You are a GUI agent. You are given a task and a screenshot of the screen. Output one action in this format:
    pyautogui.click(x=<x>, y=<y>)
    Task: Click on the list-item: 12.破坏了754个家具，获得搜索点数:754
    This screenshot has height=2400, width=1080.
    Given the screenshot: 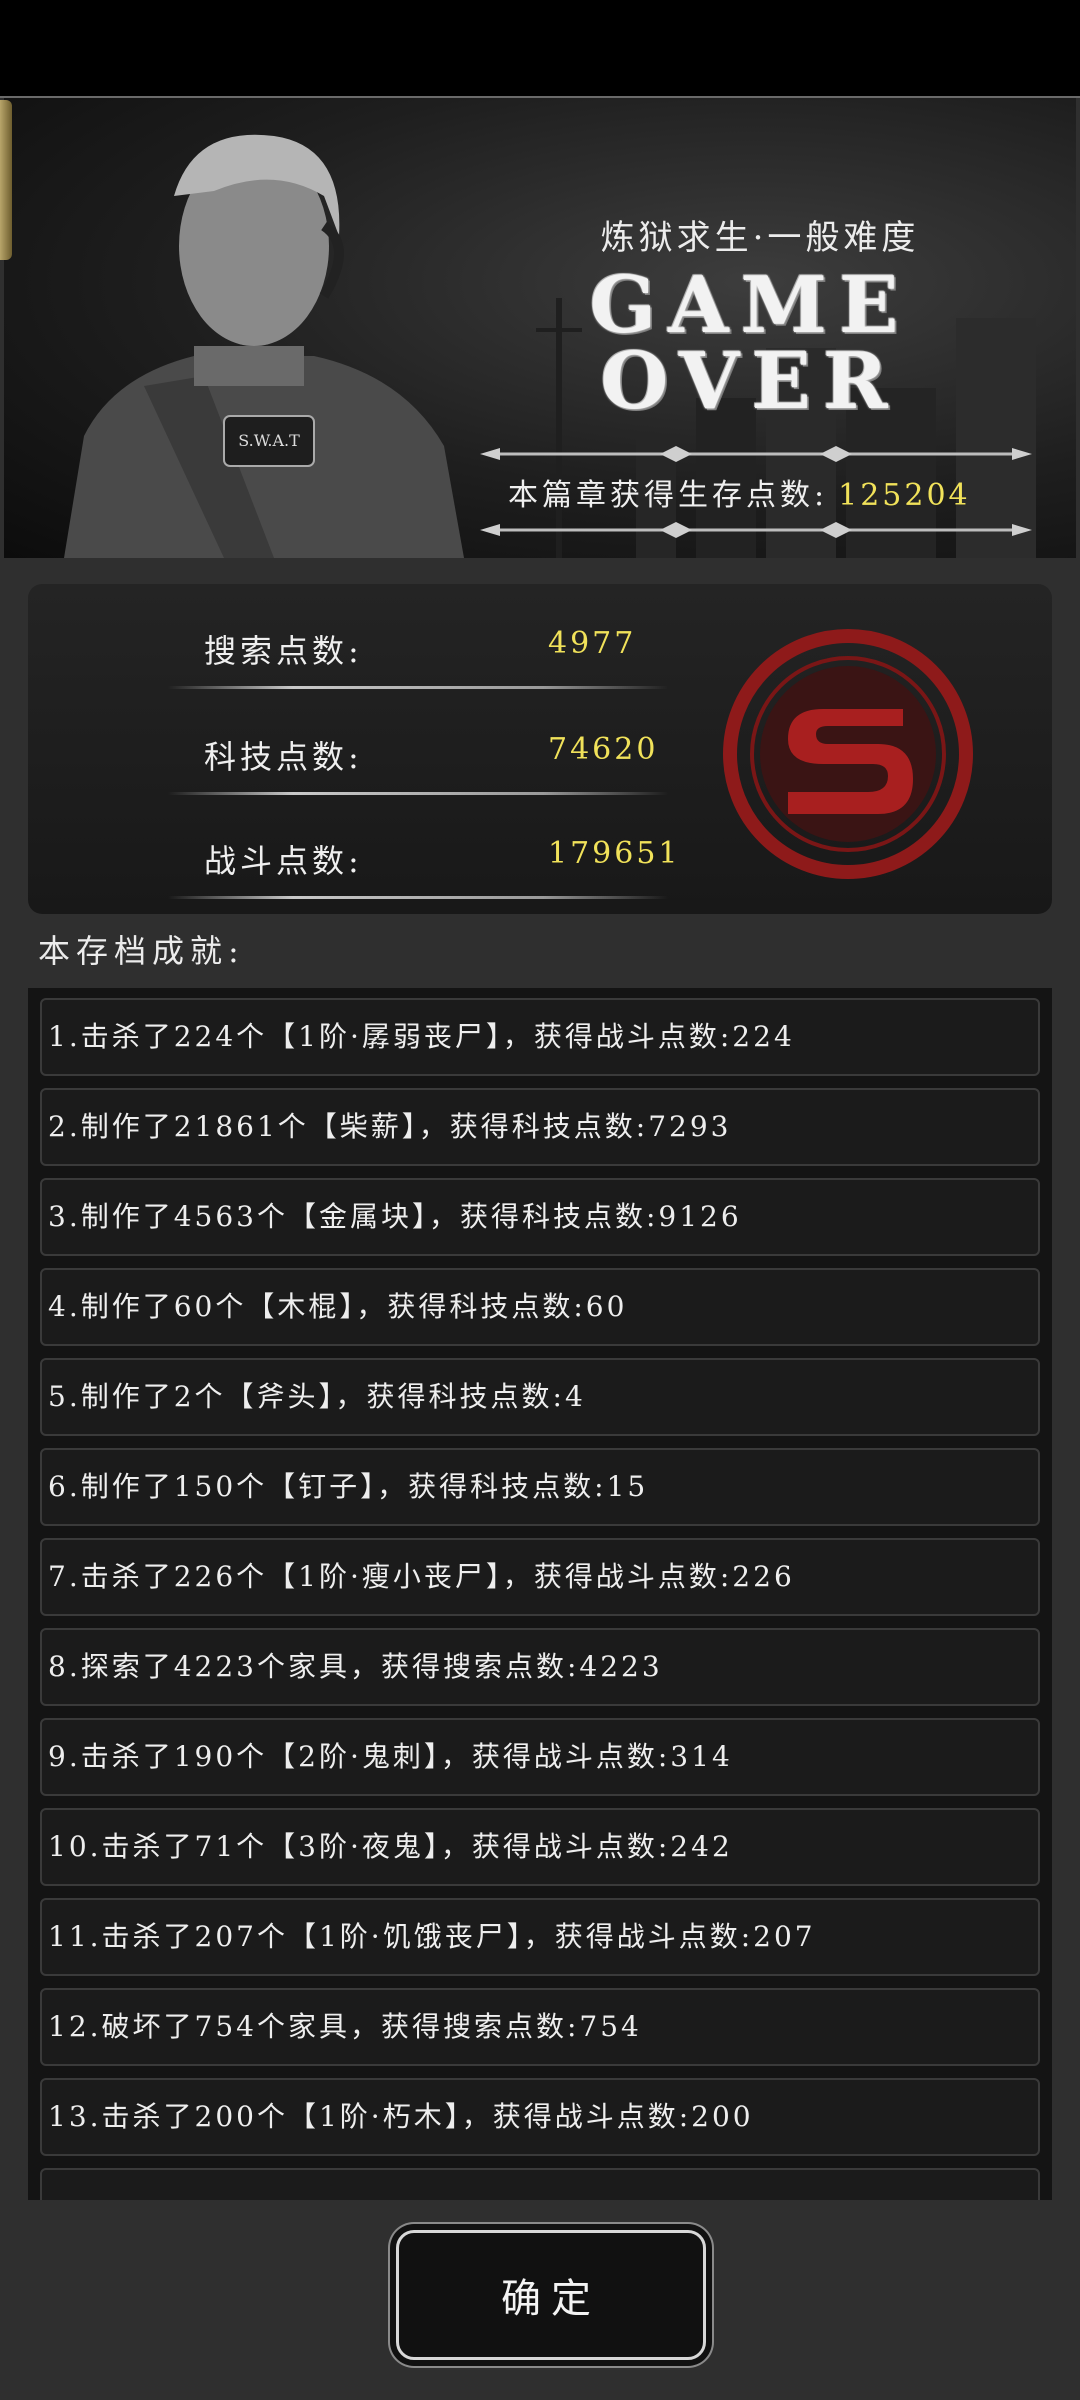 What is the action you would take?
    pyautogui.click(x=540, y=2027)
    